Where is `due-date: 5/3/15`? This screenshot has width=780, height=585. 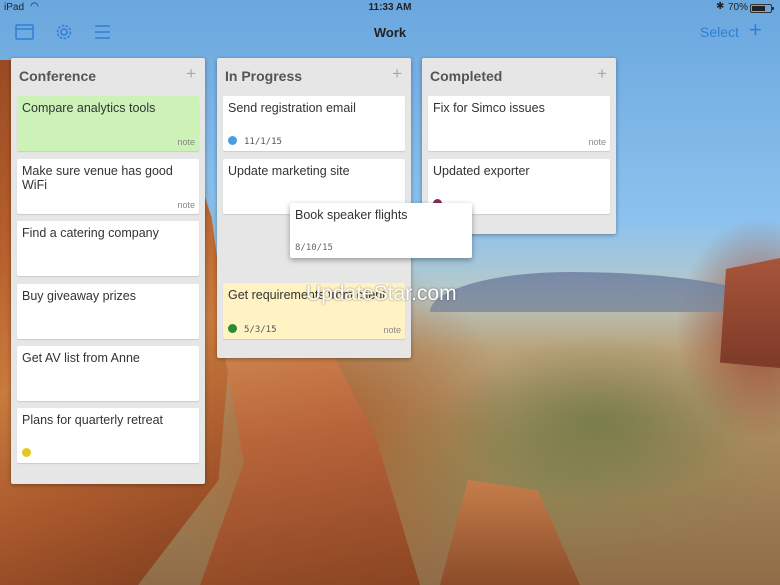 due-date: 5/3/15 is located at coordinates (260, 330).